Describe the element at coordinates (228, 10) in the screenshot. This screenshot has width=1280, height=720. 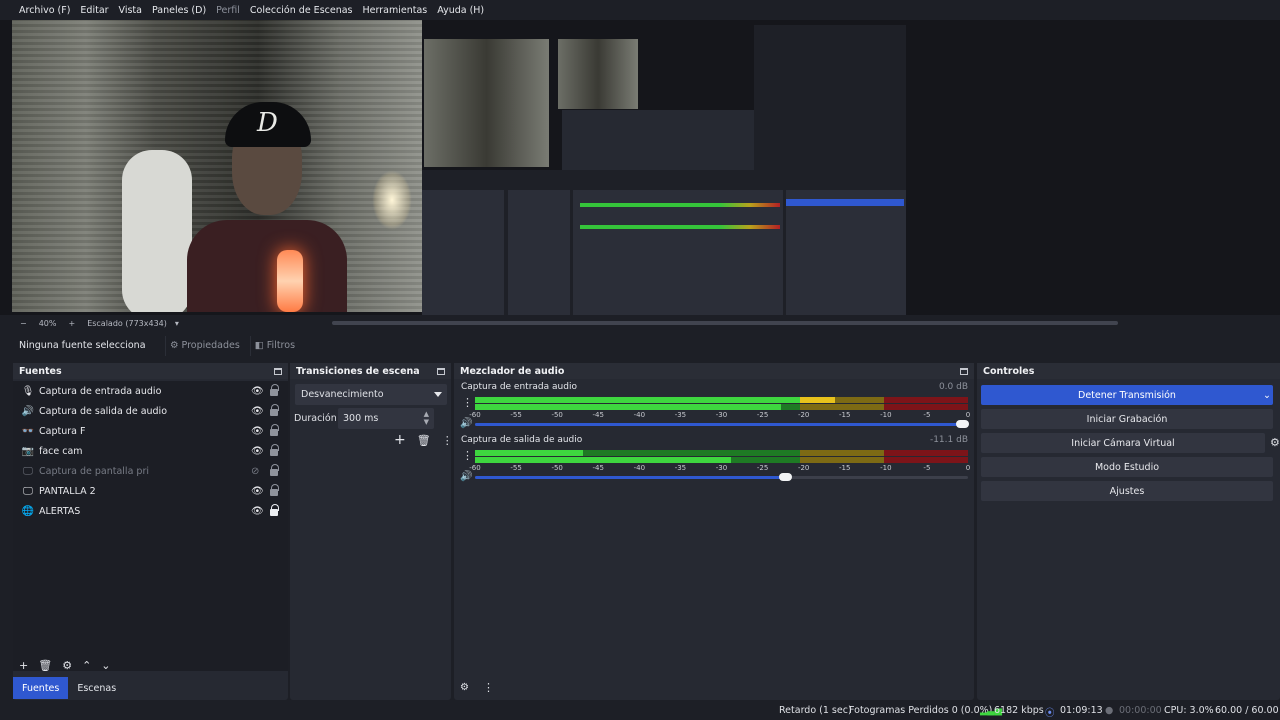
I see `menu-perfil: Perfil` at that location.